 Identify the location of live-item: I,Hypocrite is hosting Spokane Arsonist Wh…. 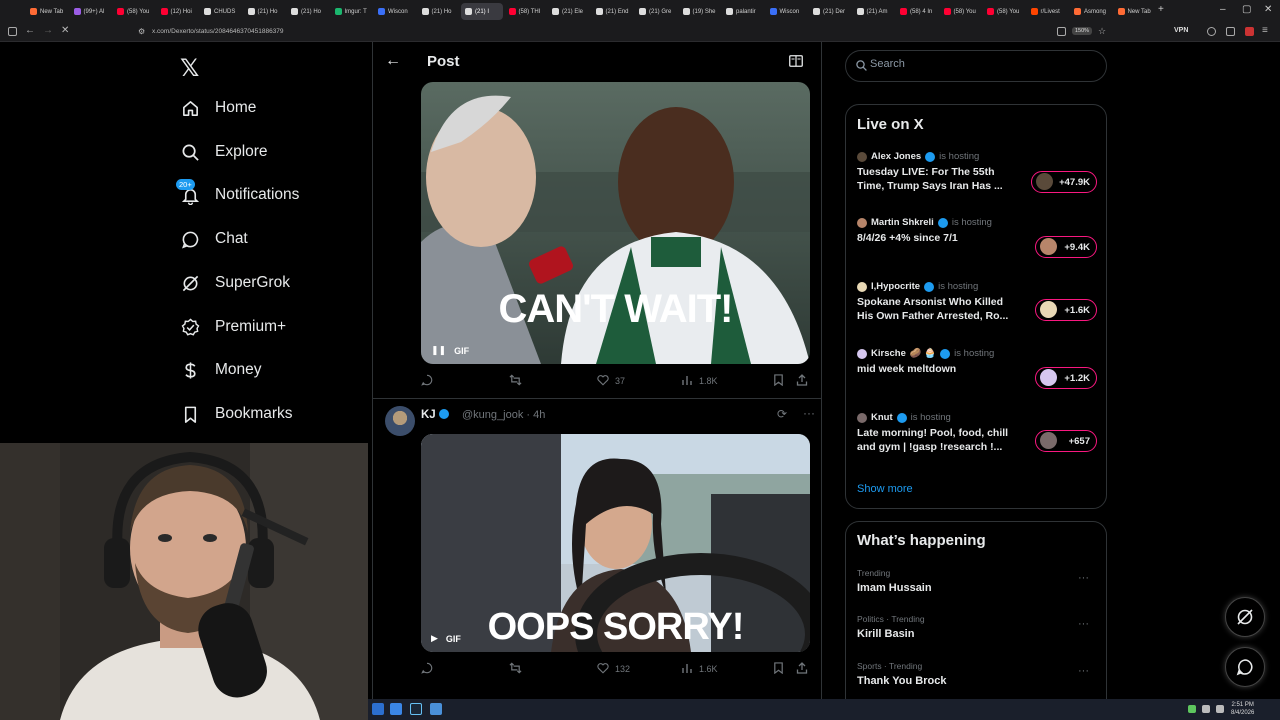
(977, 311).